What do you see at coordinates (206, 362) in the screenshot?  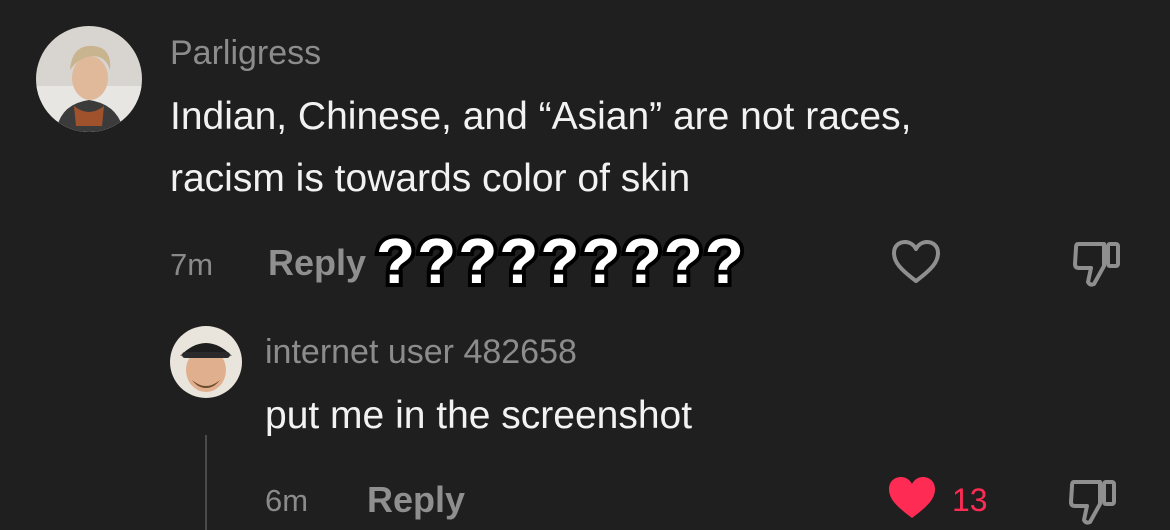 I see `reply-avatar` at bounding box center [206, 362].